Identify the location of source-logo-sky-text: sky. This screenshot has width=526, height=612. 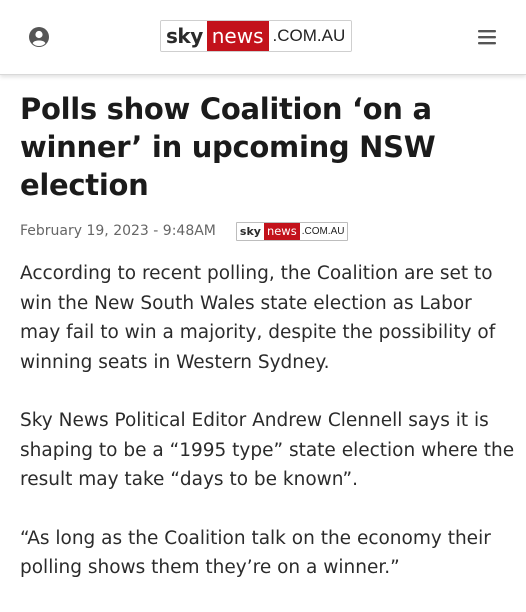
(250, 231).